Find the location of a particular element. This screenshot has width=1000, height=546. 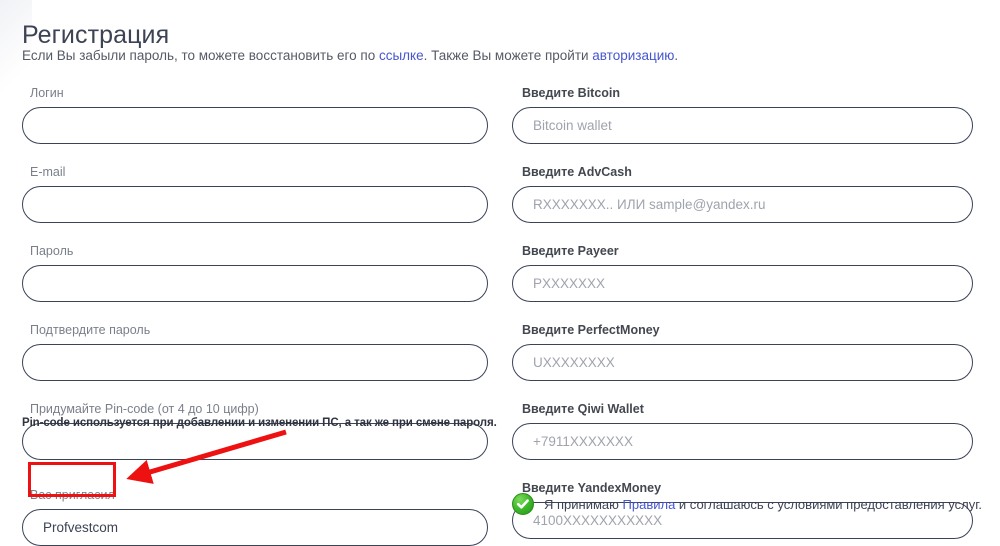

perfectmoney-wallet-input is located at coordinates (742, 362).